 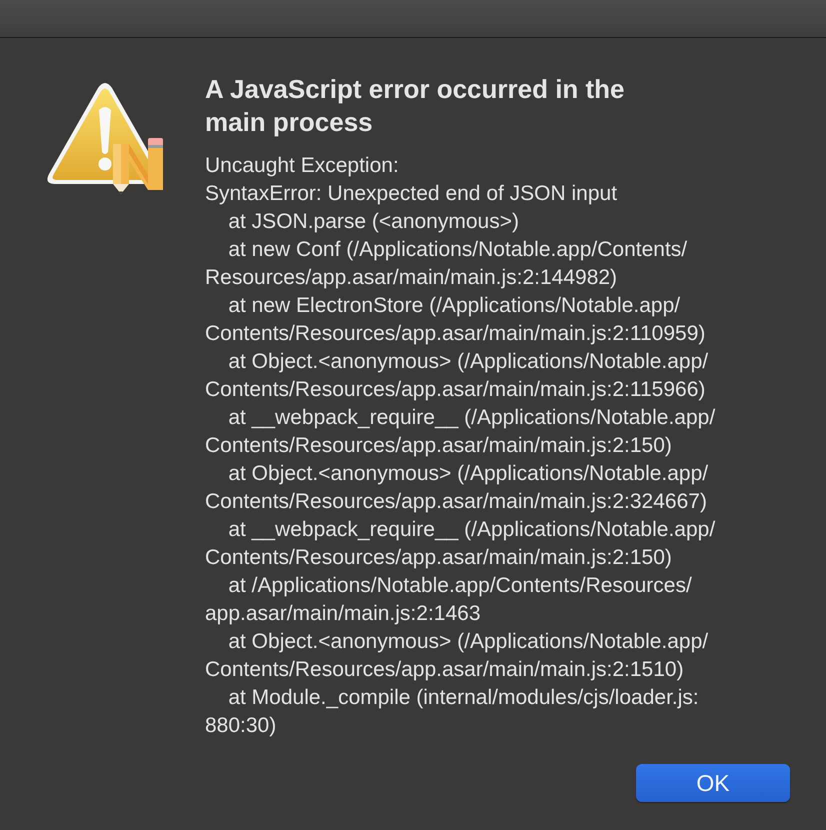 I want to click on ok-button: OK, so click(x=713, y=783).